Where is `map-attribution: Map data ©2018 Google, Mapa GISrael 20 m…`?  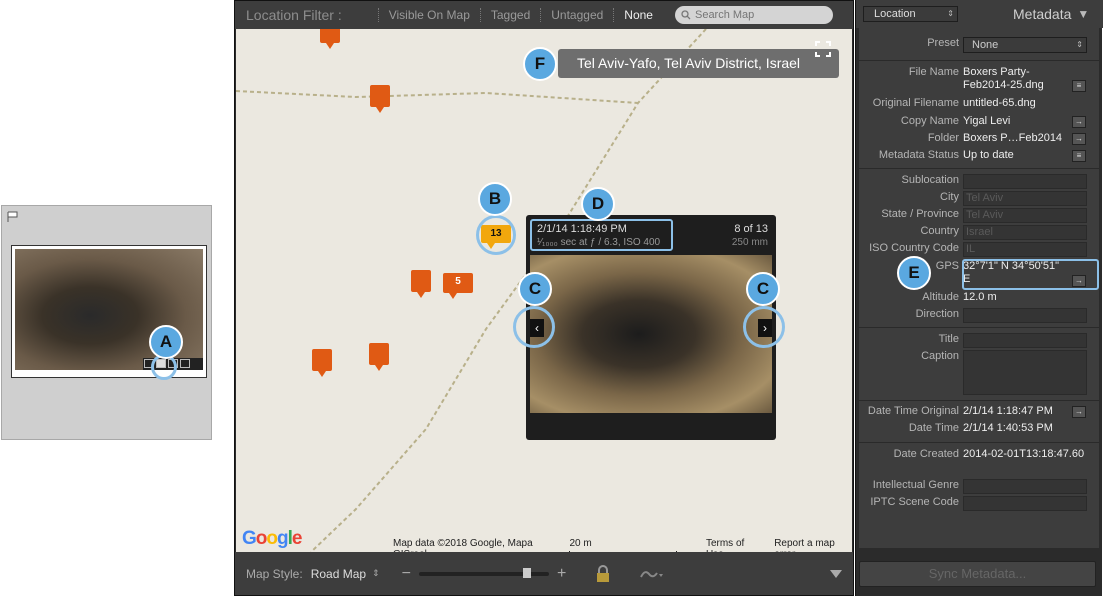
map-attribution: Map data ©2018 Google, Mapa GISrael 20 m… is located at coordinates (622, 545).